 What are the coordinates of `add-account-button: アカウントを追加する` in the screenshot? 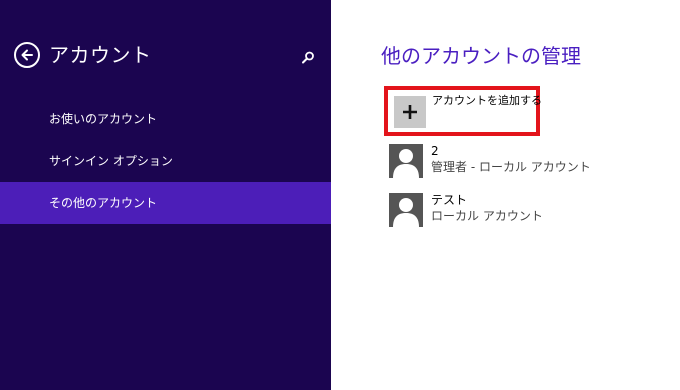 It's located at (463, 111).